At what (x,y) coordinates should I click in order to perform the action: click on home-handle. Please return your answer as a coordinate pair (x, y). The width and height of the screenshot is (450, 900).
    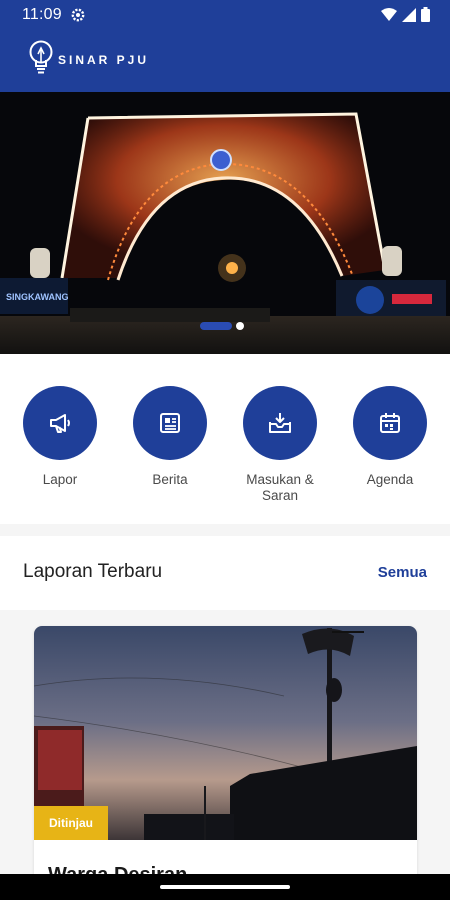
    Looking at the image, I should click on (225, 887).